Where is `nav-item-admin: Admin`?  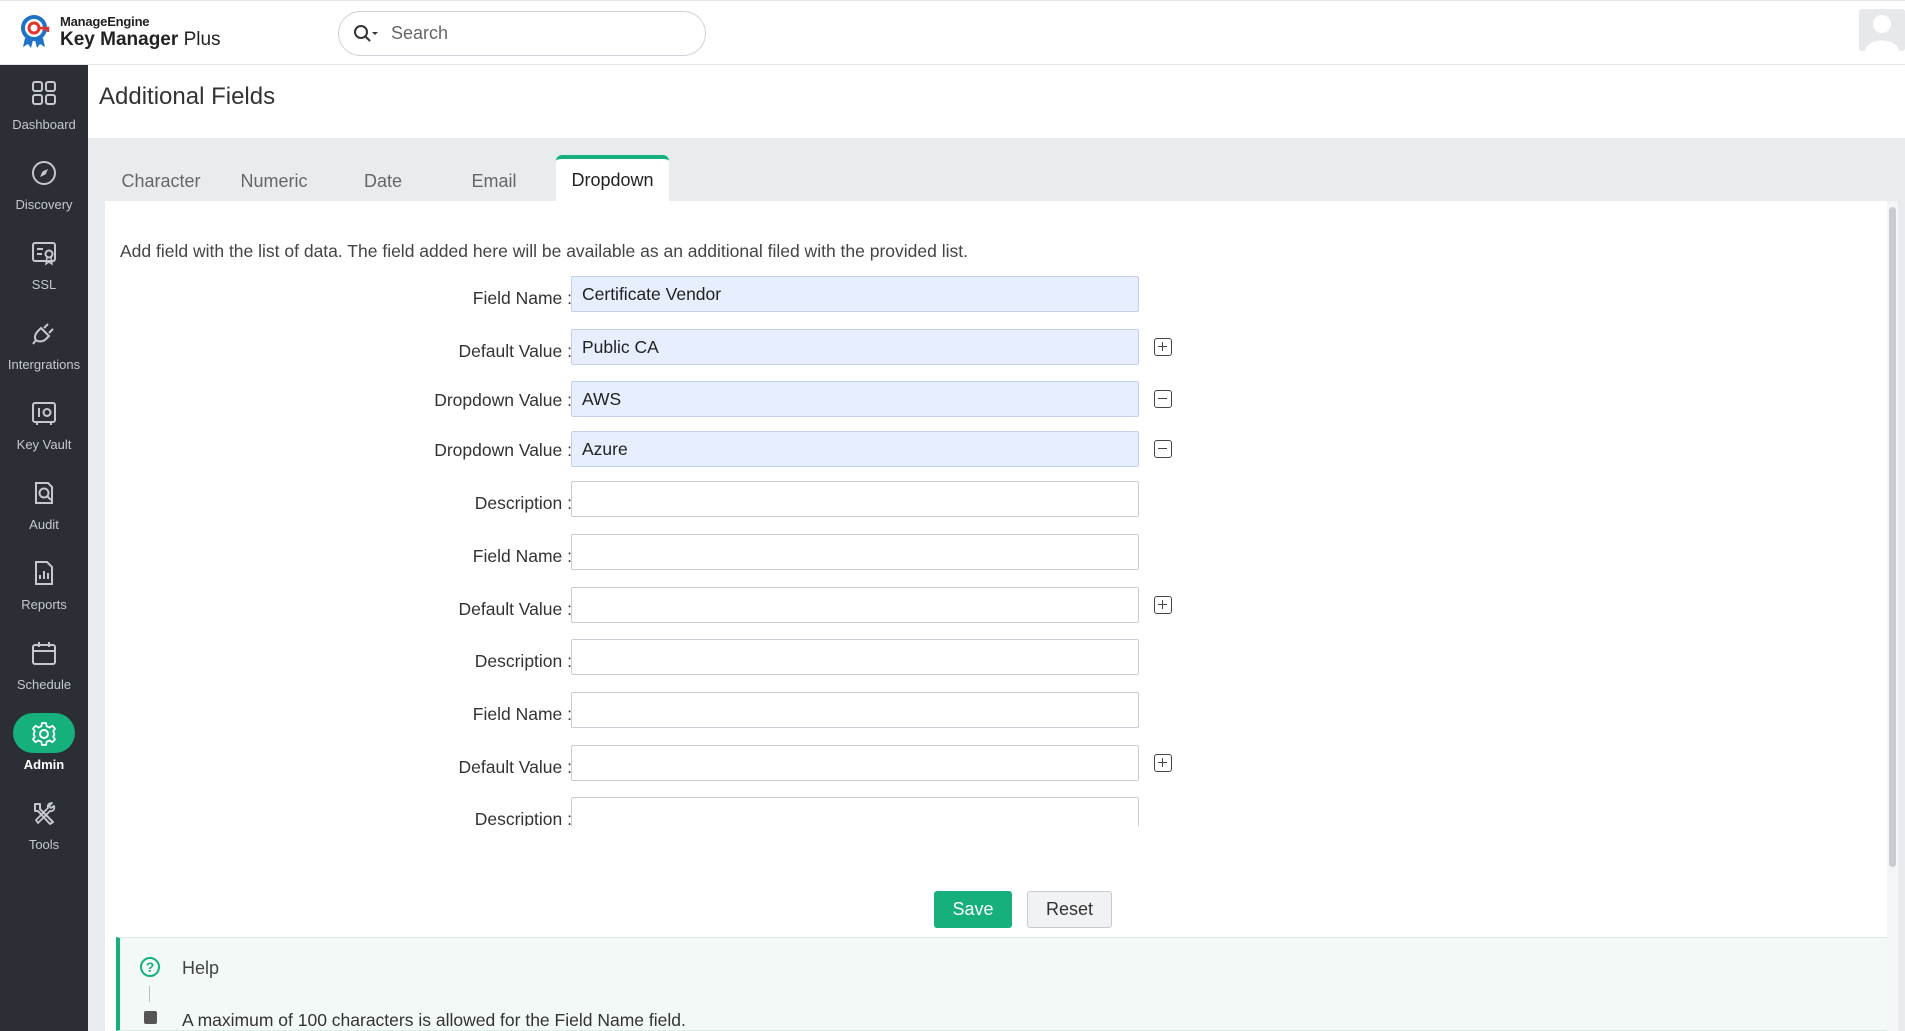 nav-item-admin: Admin is located at coordinates (44, 745).